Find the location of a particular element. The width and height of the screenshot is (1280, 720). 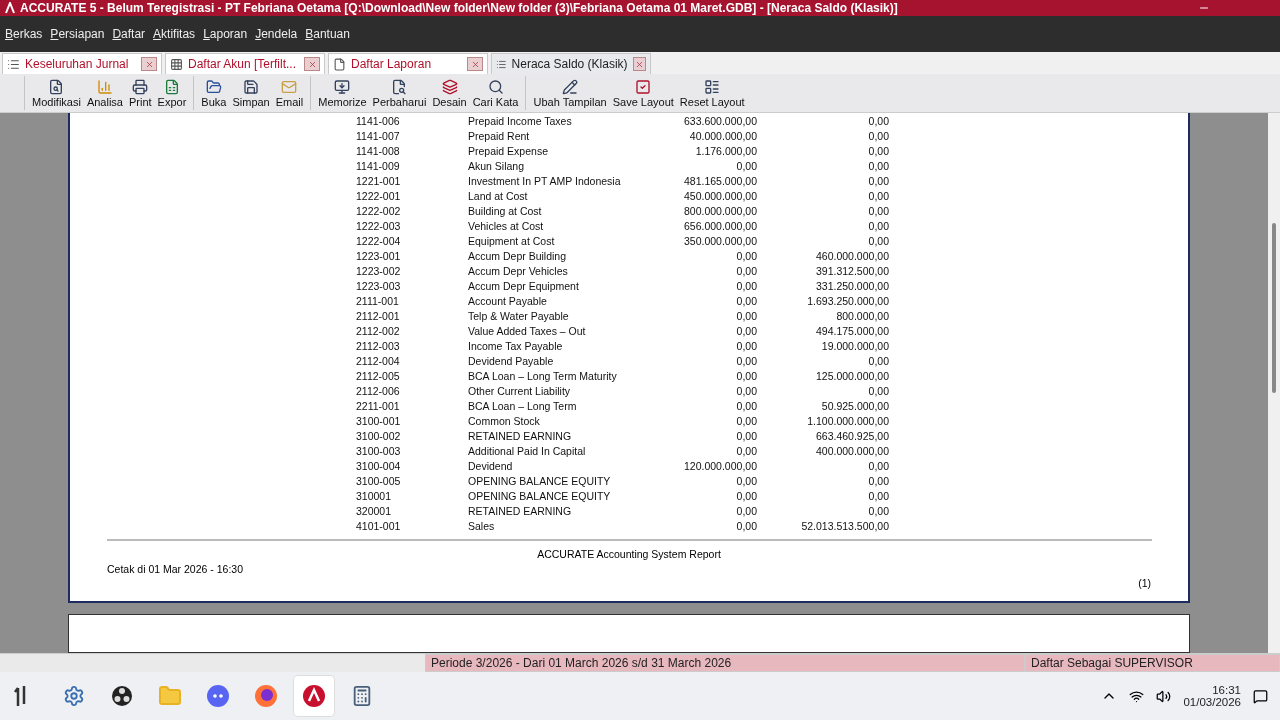

toolbar-button: Expor is located at coordinates (172, 93).